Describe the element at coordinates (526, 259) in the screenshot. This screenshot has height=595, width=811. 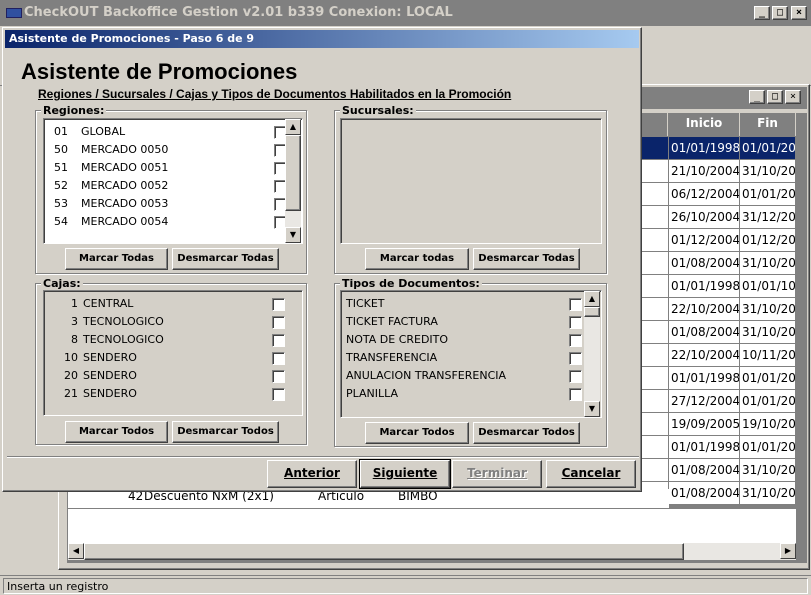
I see `sucursales-unmark-all-button: Desmarcar Todas` at that location.